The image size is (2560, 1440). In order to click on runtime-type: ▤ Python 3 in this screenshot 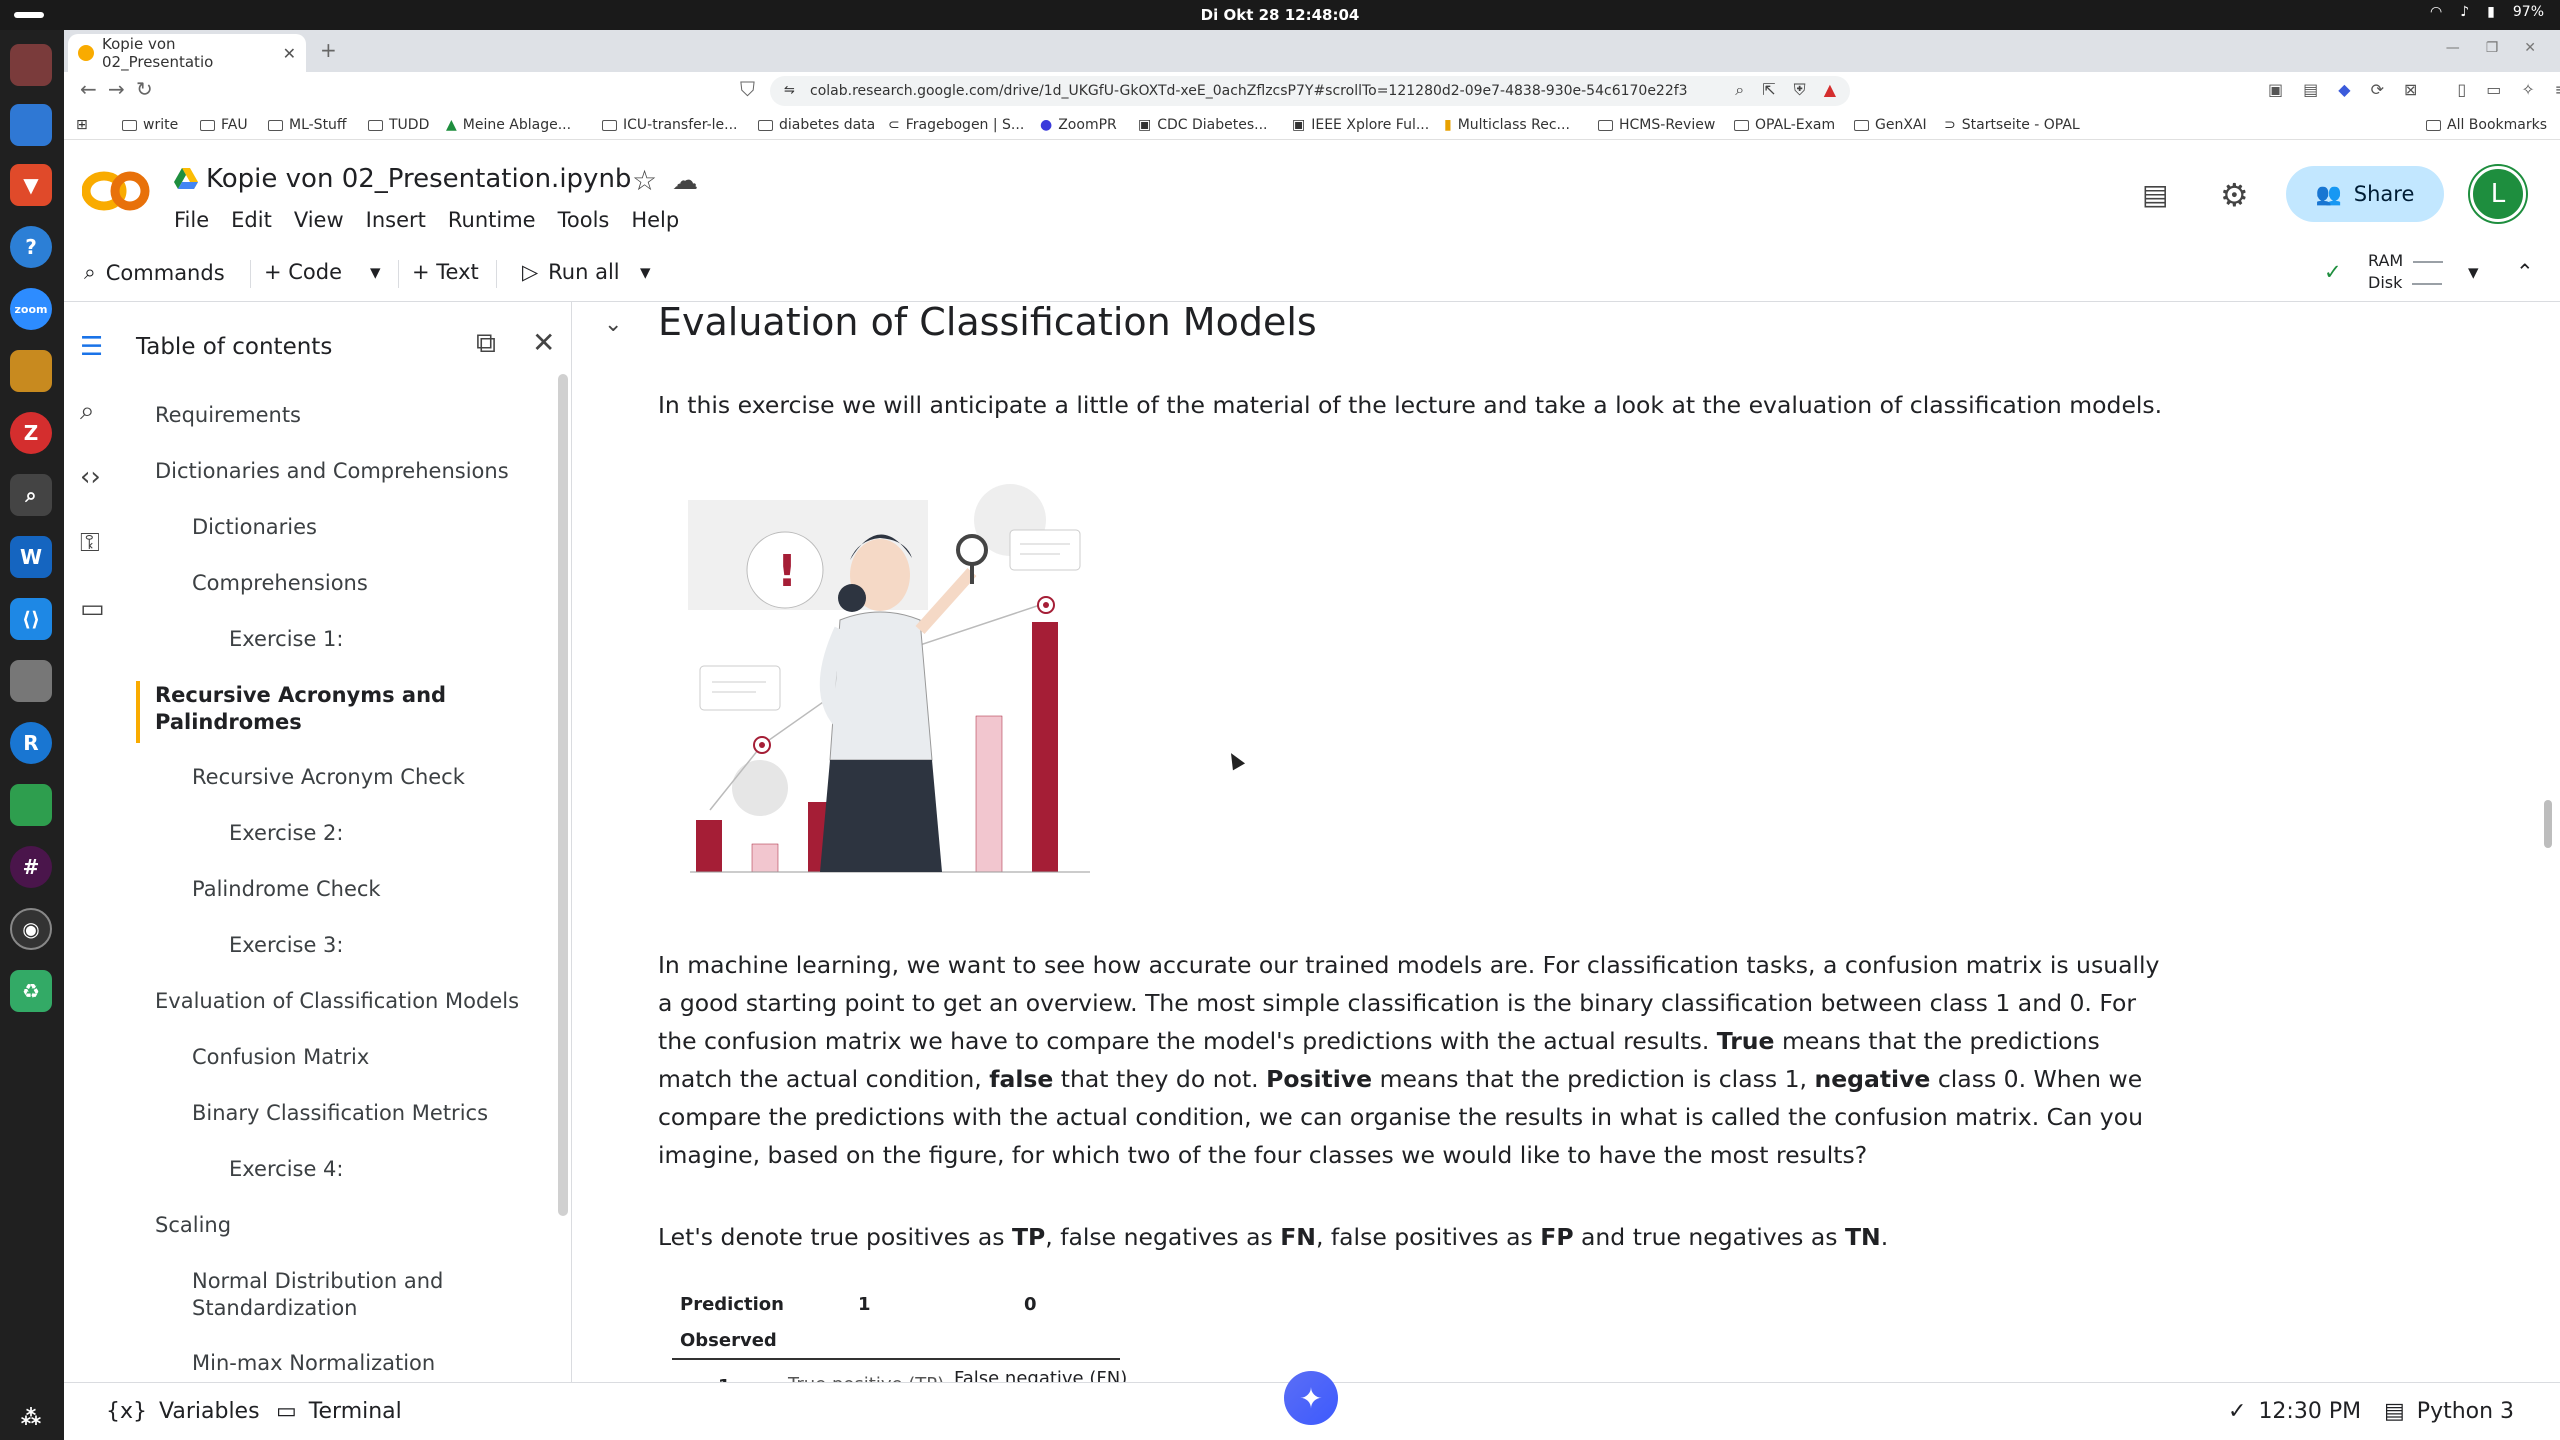, I will do `click(2449, 1411)`.